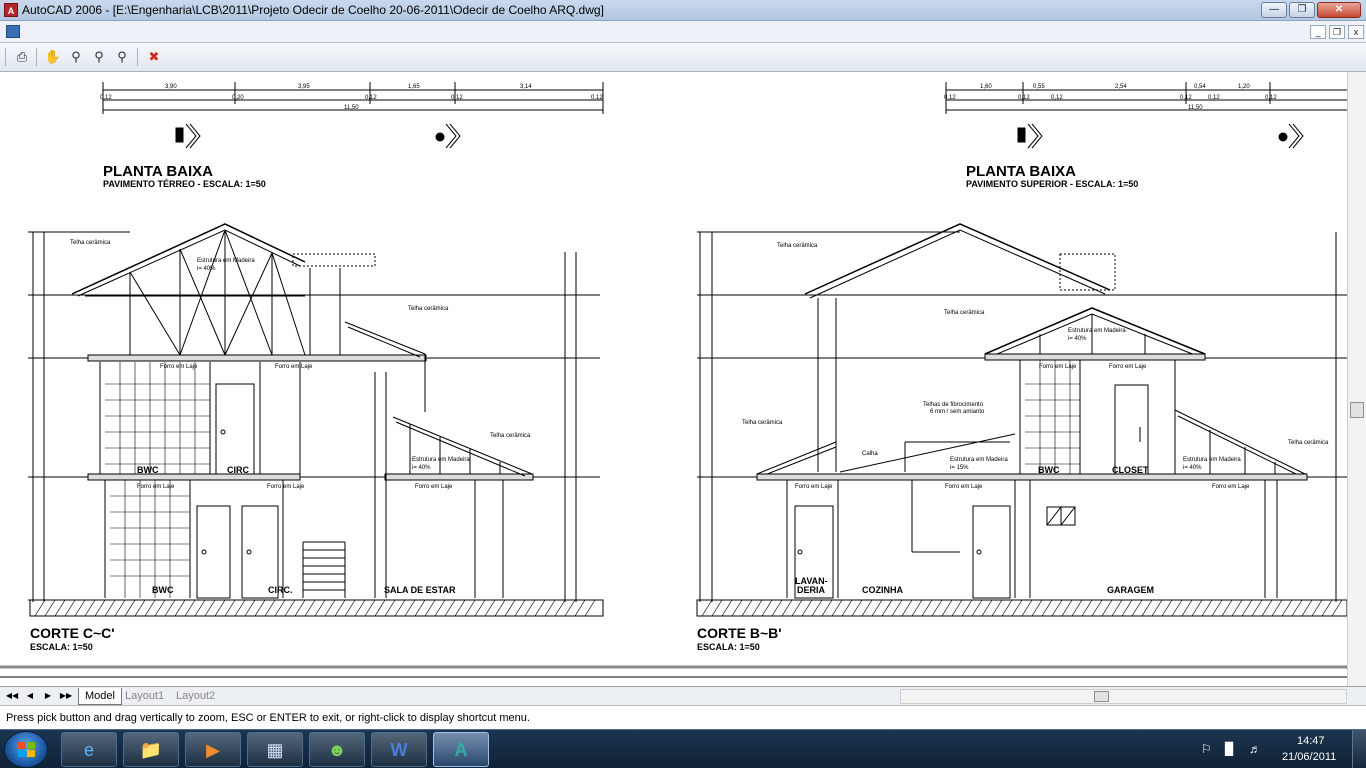  I want to click on media-player-icon: ▶, so click(213, 749).